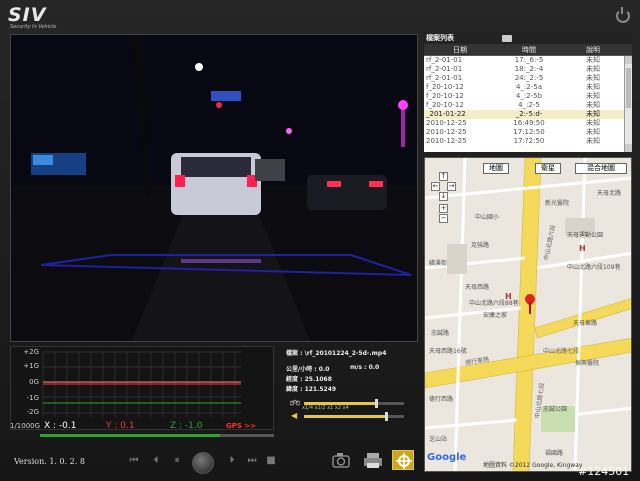 This screenshot has height=481, width=640. What do you see at coordinates (403, 460) in the screenshot?
I see `settings-icon` at bounding box center [403, 460].